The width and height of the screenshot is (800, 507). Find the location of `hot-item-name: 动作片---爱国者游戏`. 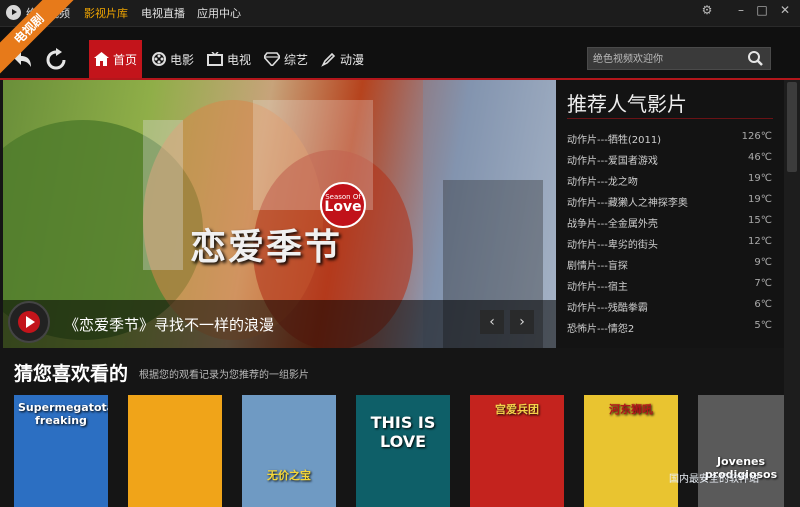

hot-item-name: 动作片---爱国者游戏 is located at coordinates (612, 161).